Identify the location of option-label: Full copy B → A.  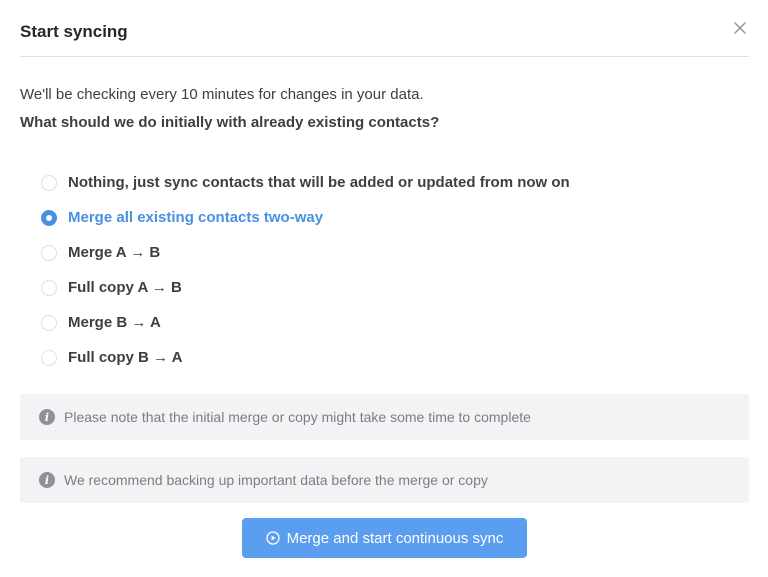
(125, 357).